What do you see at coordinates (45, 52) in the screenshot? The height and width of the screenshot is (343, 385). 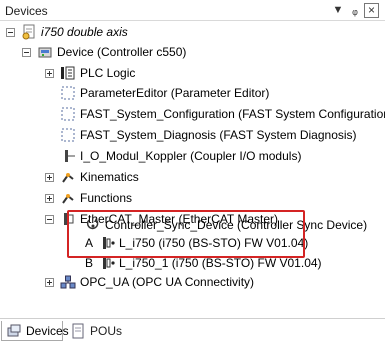 I see `controller-icon` at bounding box center [45, 52].